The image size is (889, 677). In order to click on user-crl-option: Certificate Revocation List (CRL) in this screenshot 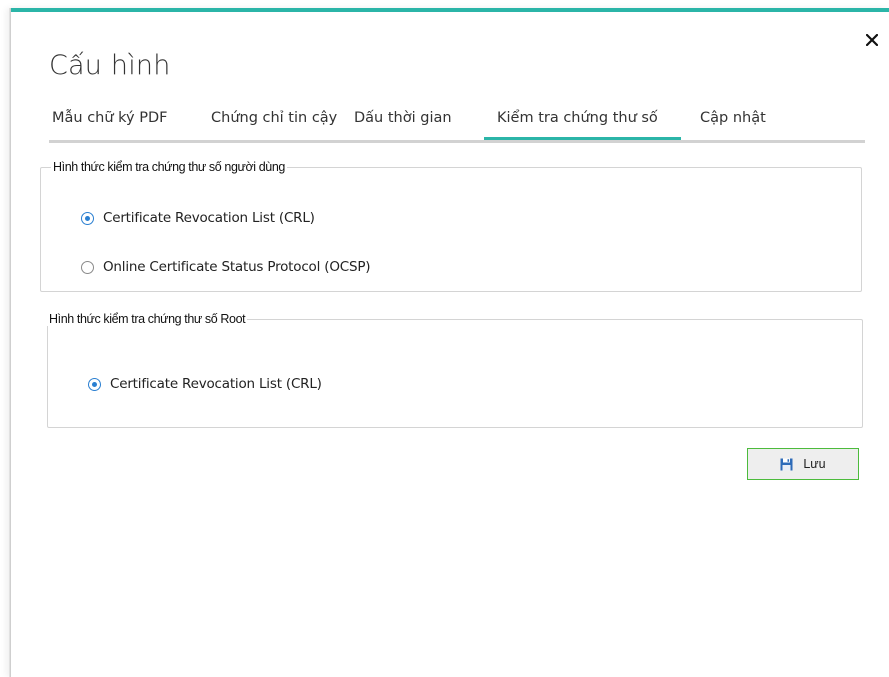, I will do `click(198, 218)`.